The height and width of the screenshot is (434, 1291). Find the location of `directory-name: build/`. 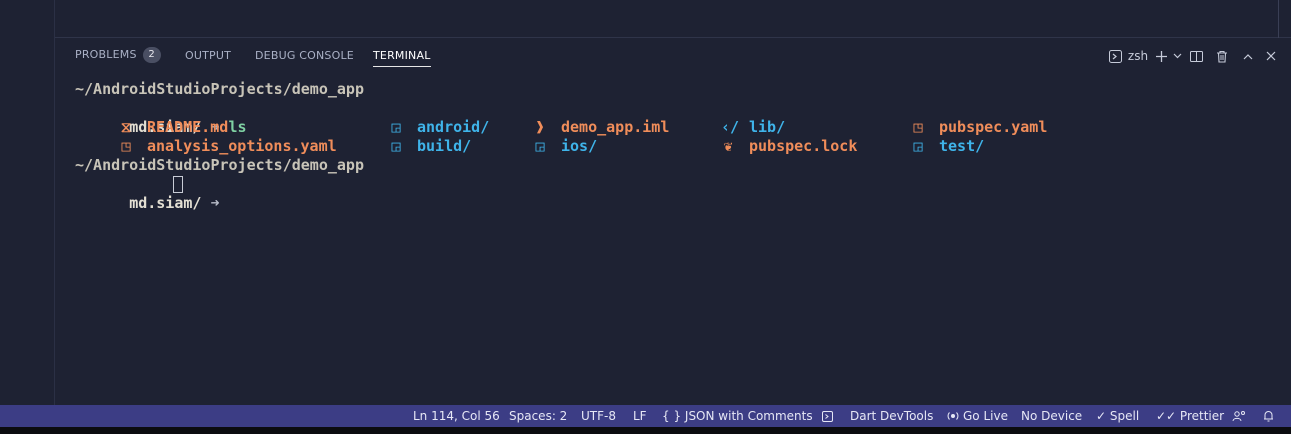

directory-name: build/ is located at coordinates (444, 146).